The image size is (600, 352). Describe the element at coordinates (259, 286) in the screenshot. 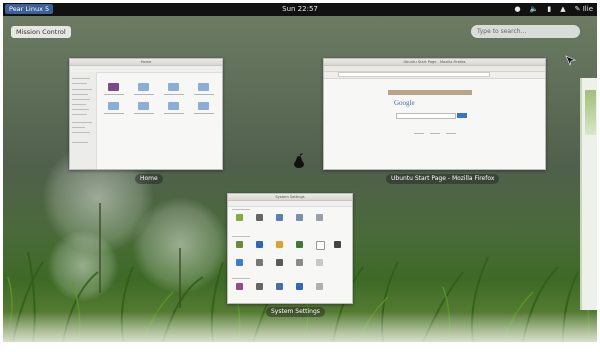

I see `date-time-icon` at that location.